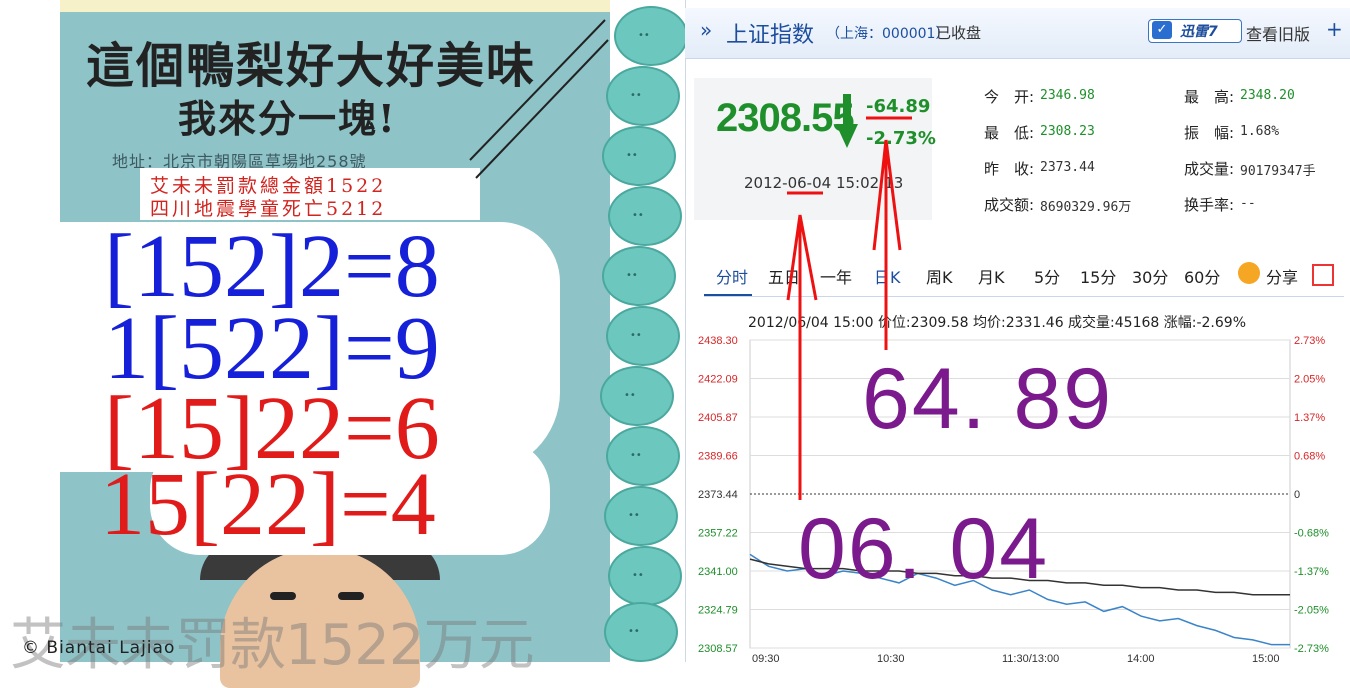 This screenshot has width=1350, height=688. Describe the element at coordinates (988, 399) in the screenshot. I see `overlay-change-number: 64. 89` at that location.